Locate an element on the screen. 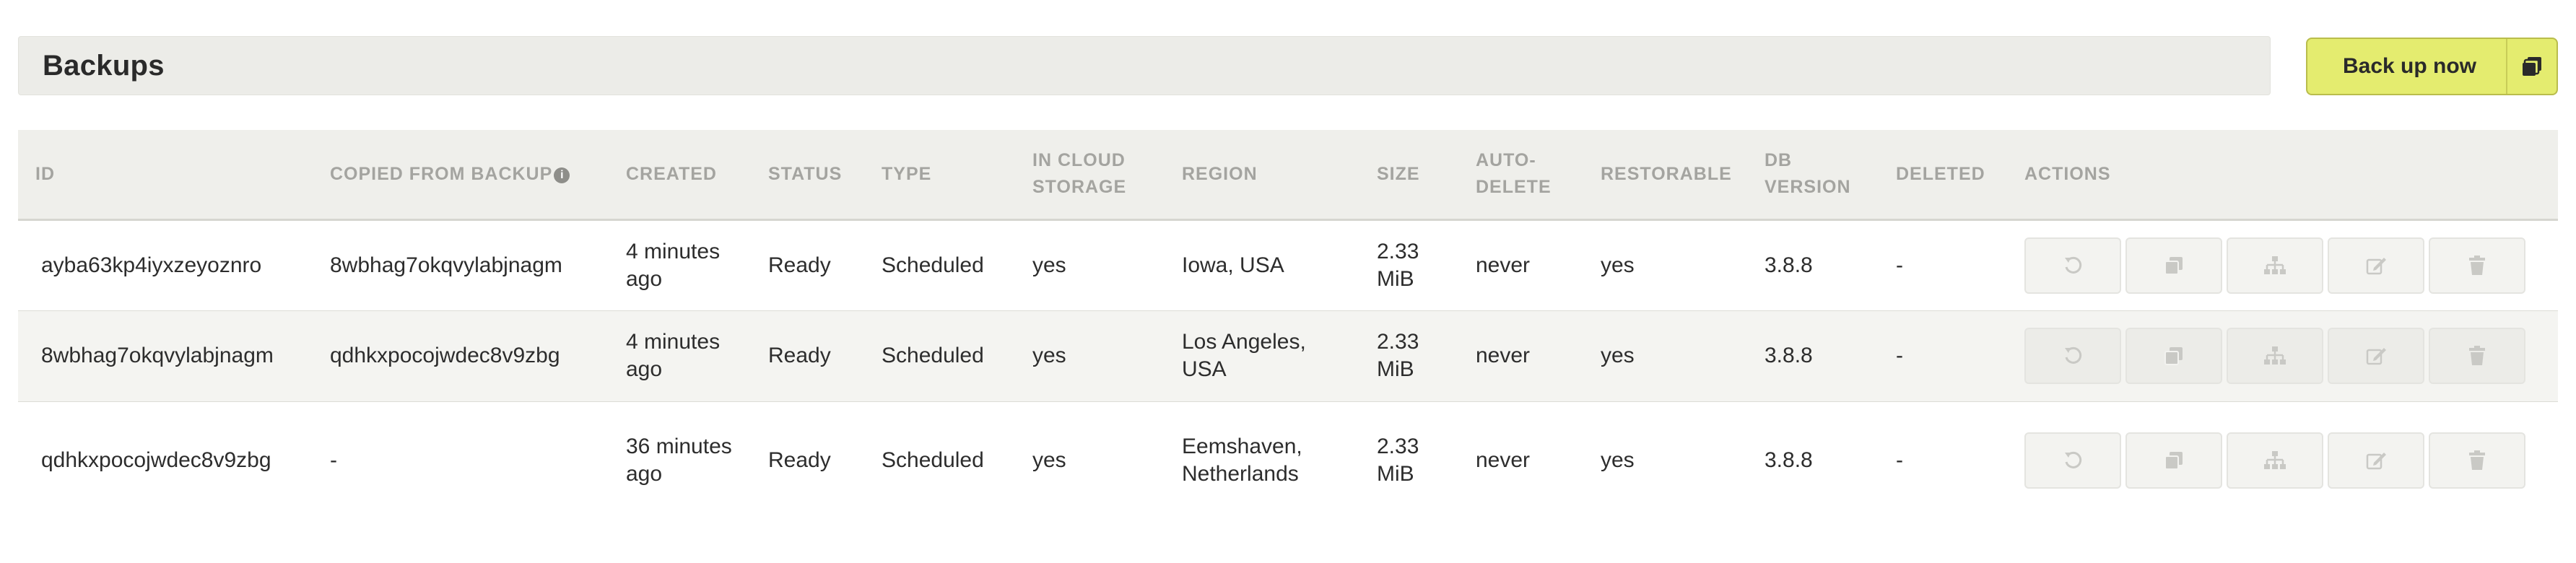 This screenshot has width=2576, height=563. cell-created: 36 minutes ago is located at coordinates (679, 461).